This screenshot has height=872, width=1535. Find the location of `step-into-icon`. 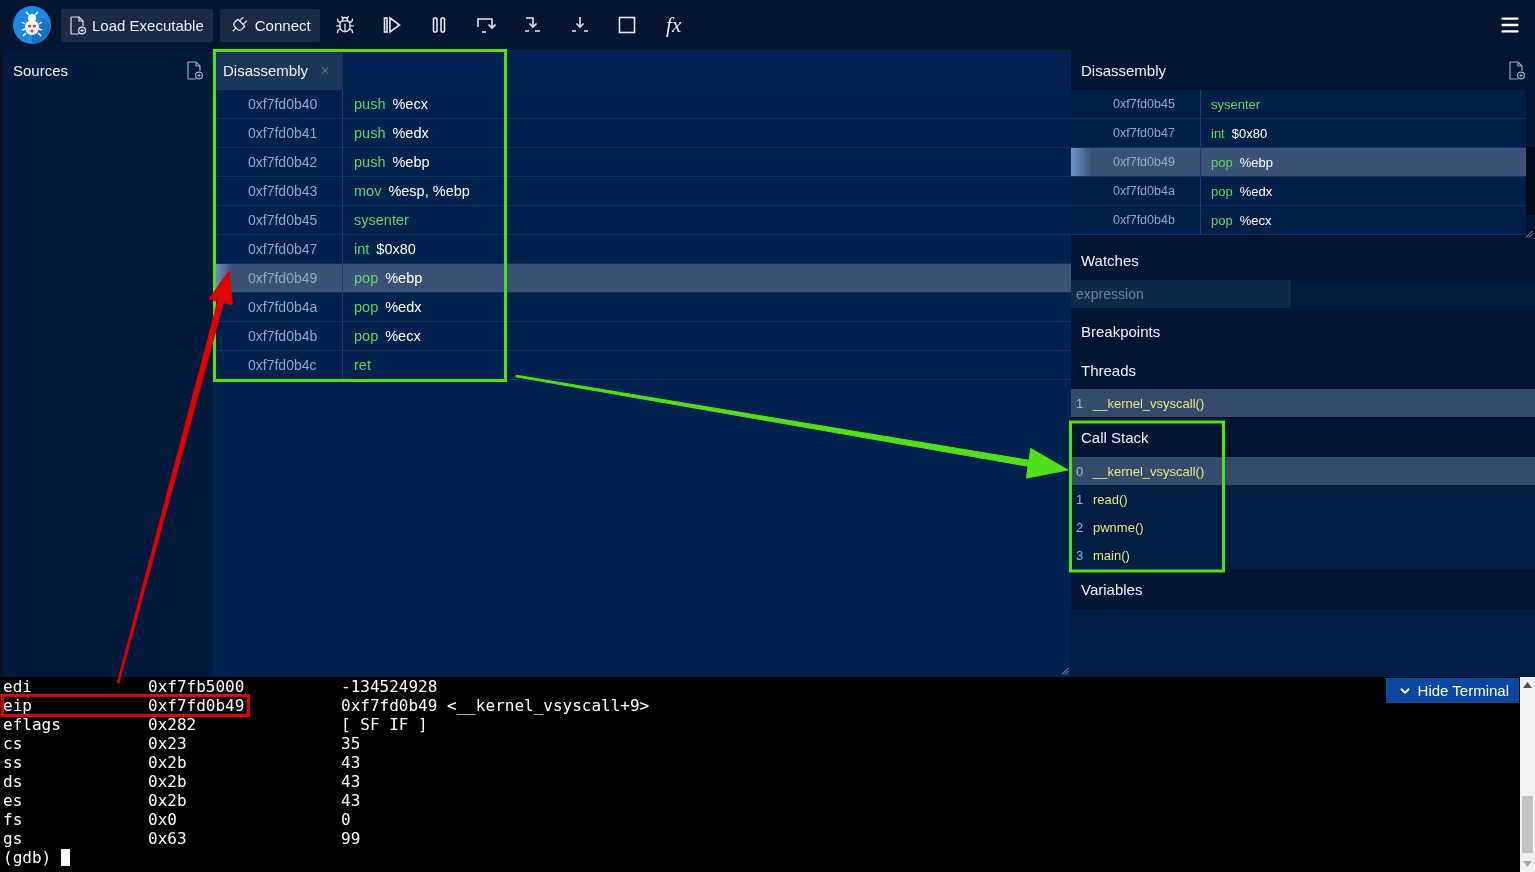

step-into-icon is located at coordinates (532, 25).